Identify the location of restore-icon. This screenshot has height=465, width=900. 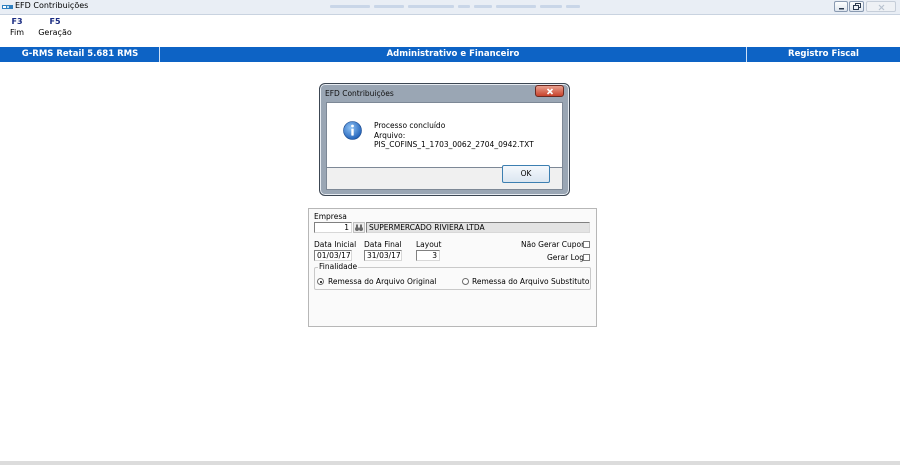
(857, 6).